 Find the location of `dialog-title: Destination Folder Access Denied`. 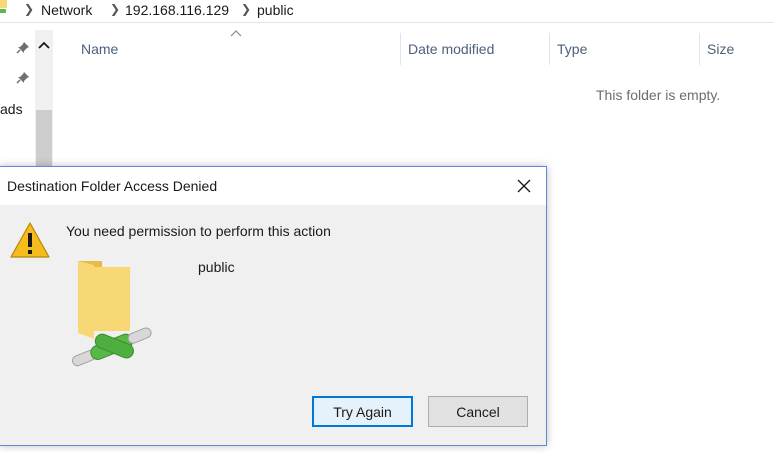

dialog-title: Destination Folder Access Denied is located at coordinates (112, 186).